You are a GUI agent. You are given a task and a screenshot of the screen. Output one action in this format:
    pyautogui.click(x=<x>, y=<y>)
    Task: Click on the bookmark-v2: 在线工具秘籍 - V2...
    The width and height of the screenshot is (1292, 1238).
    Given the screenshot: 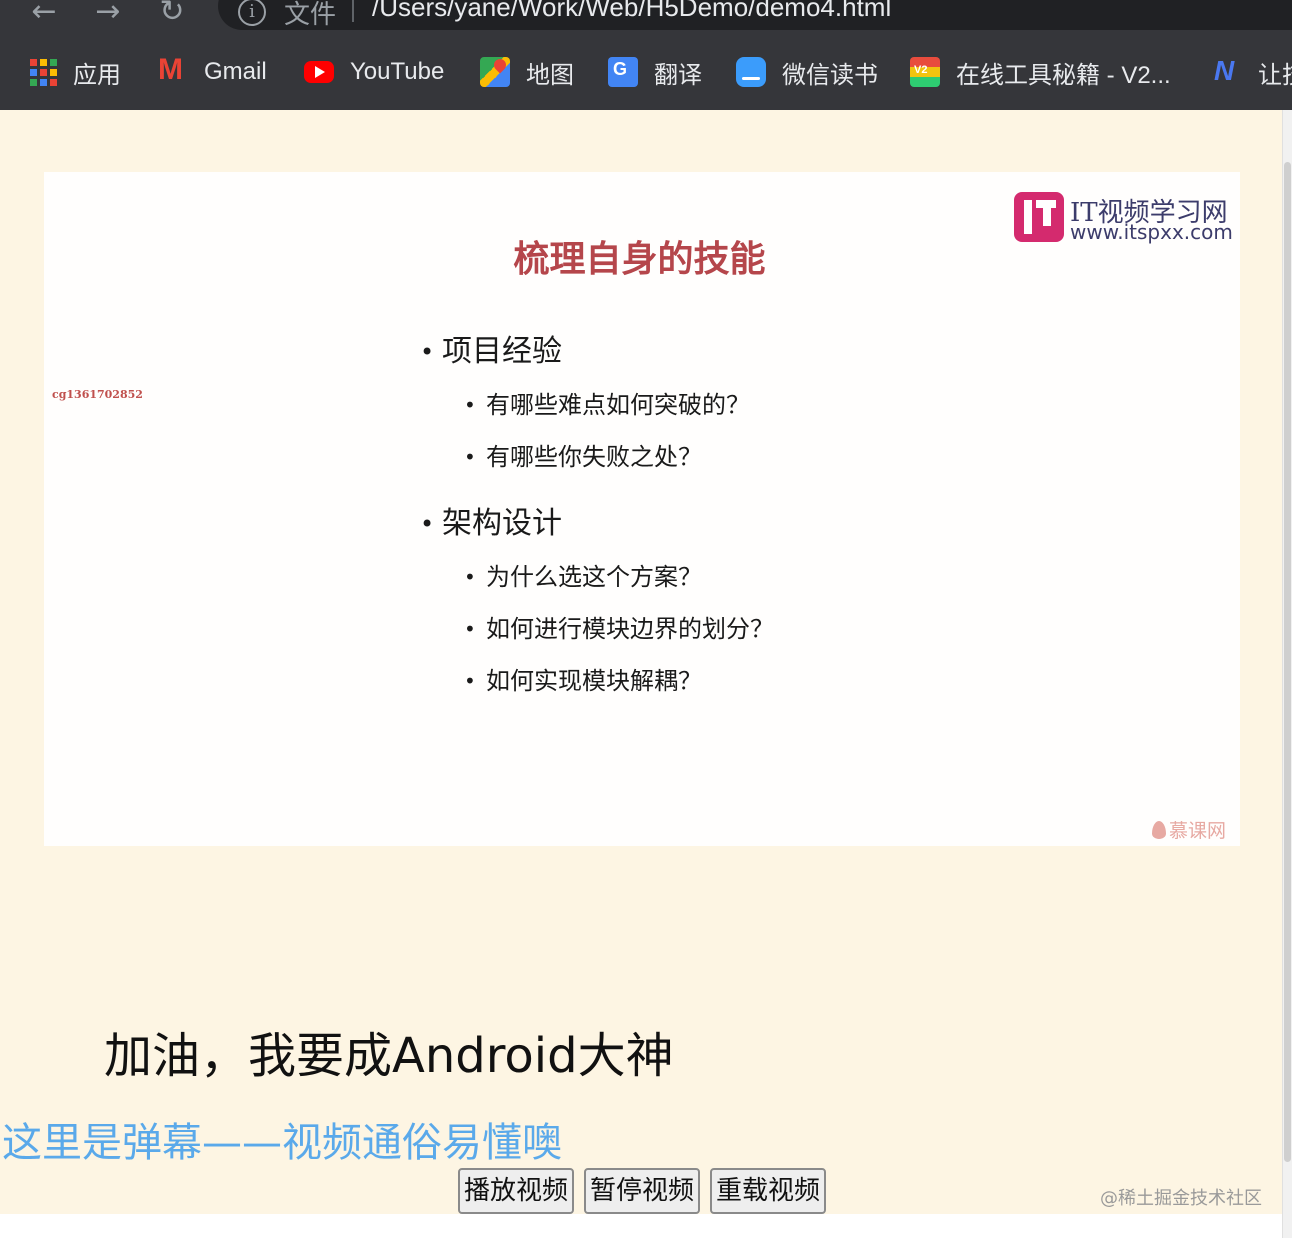 What is the action you would take?
    pyautogui.click(x=1040, y=72)
    